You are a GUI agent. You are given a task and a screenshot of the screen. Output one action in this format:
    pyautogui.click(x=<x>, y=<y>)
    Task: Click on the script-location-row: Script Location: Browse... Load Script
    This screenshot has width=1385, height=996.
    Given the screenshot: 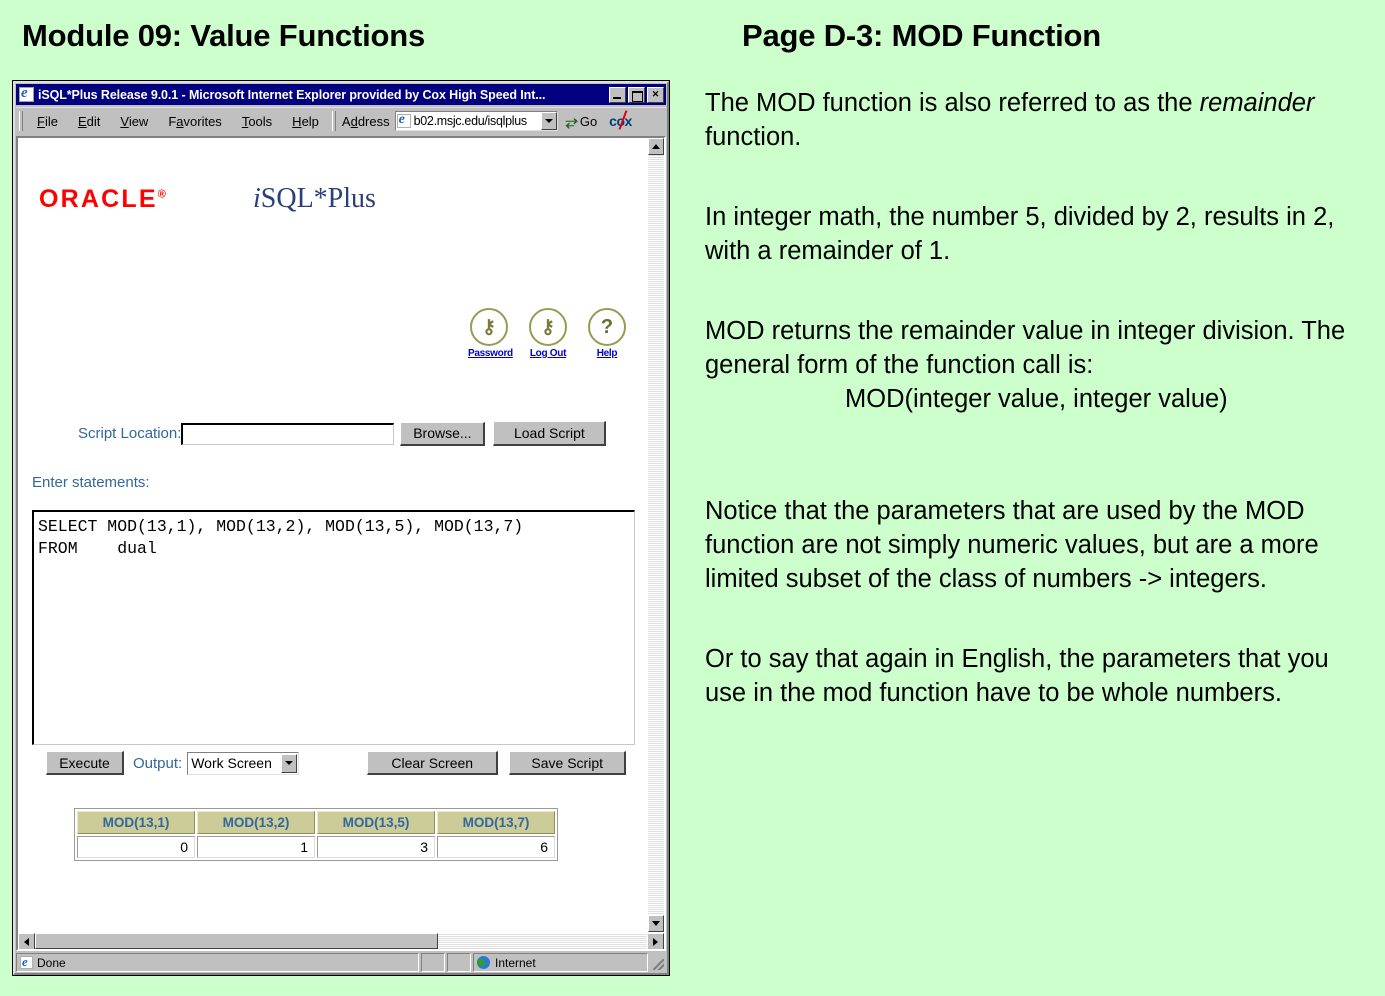 What is the action you would take?
    pyautogui.click(x=332, y=433)
    